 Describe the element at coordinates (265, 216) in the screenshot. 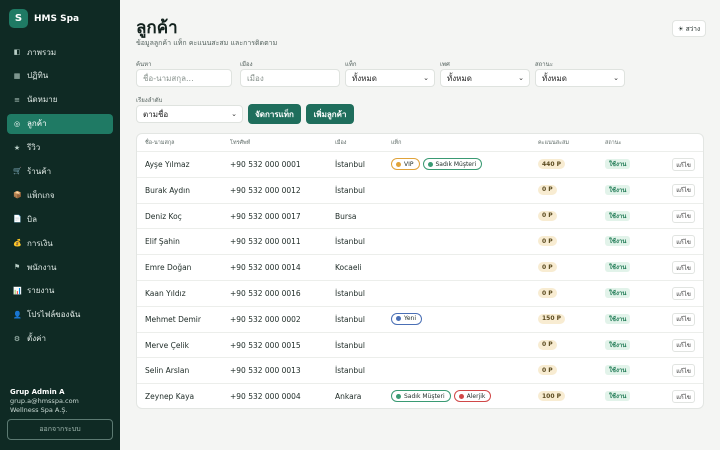

I see `cell-phone: +90 532 000 0017` at that location.